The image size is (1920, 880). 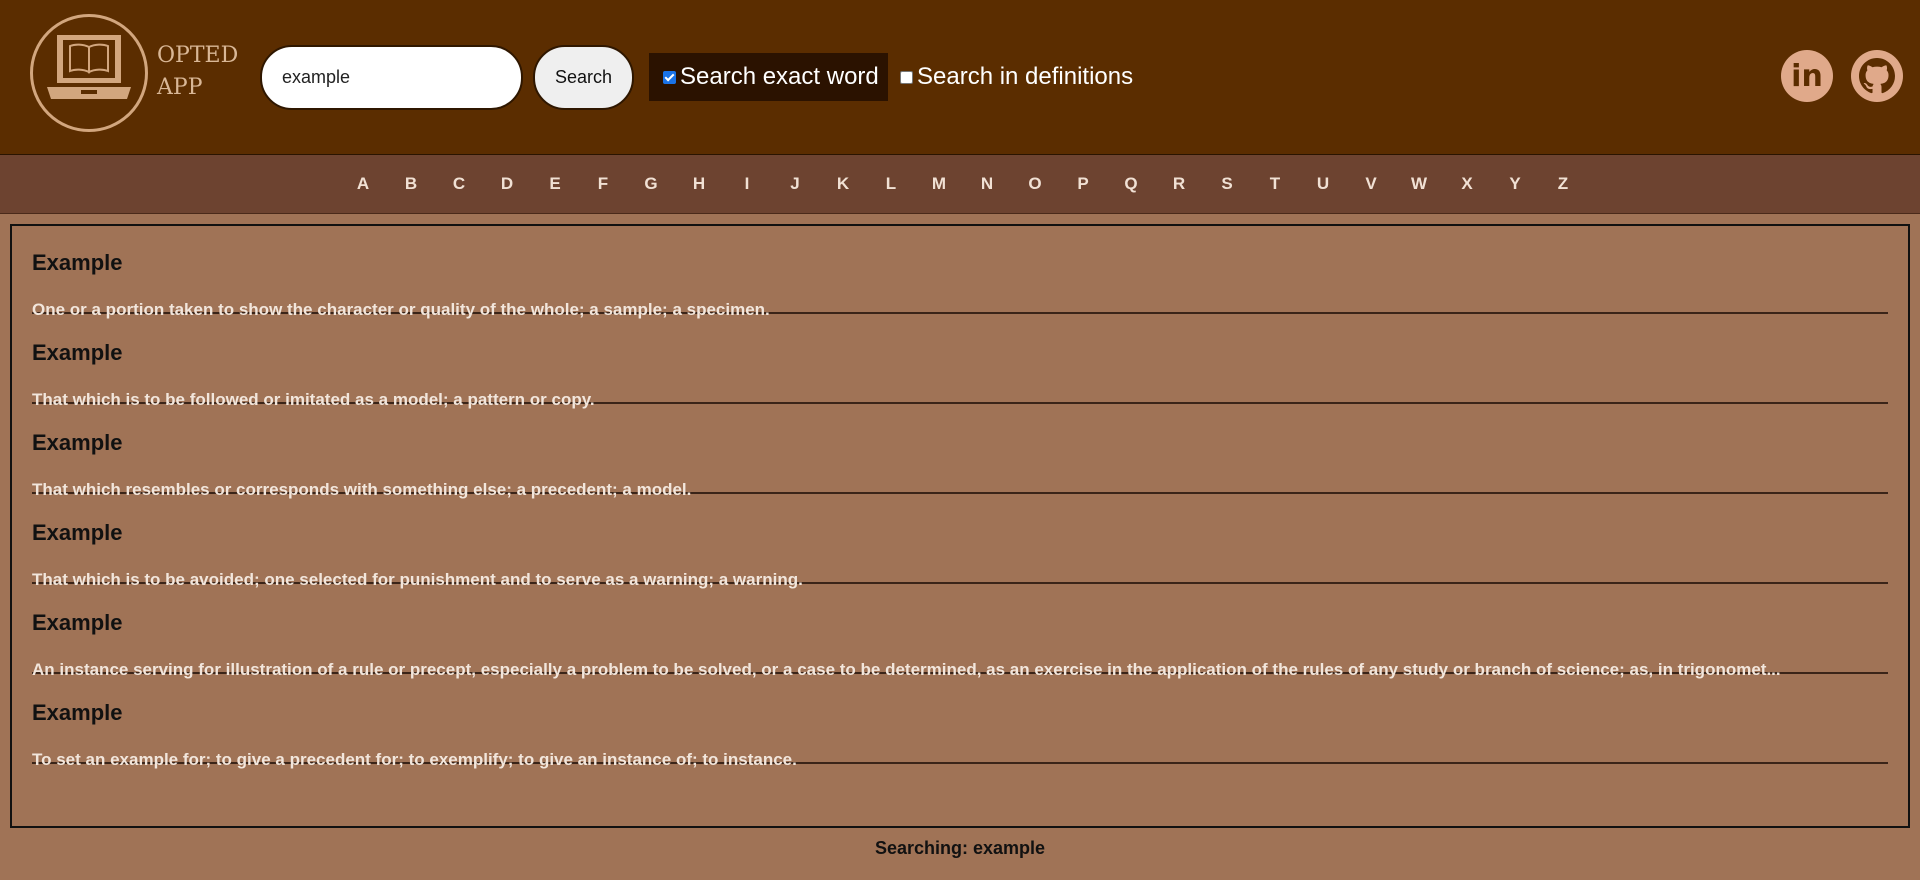 I want to click on alphabet-letter-n: N, so click(x=987, y=184).